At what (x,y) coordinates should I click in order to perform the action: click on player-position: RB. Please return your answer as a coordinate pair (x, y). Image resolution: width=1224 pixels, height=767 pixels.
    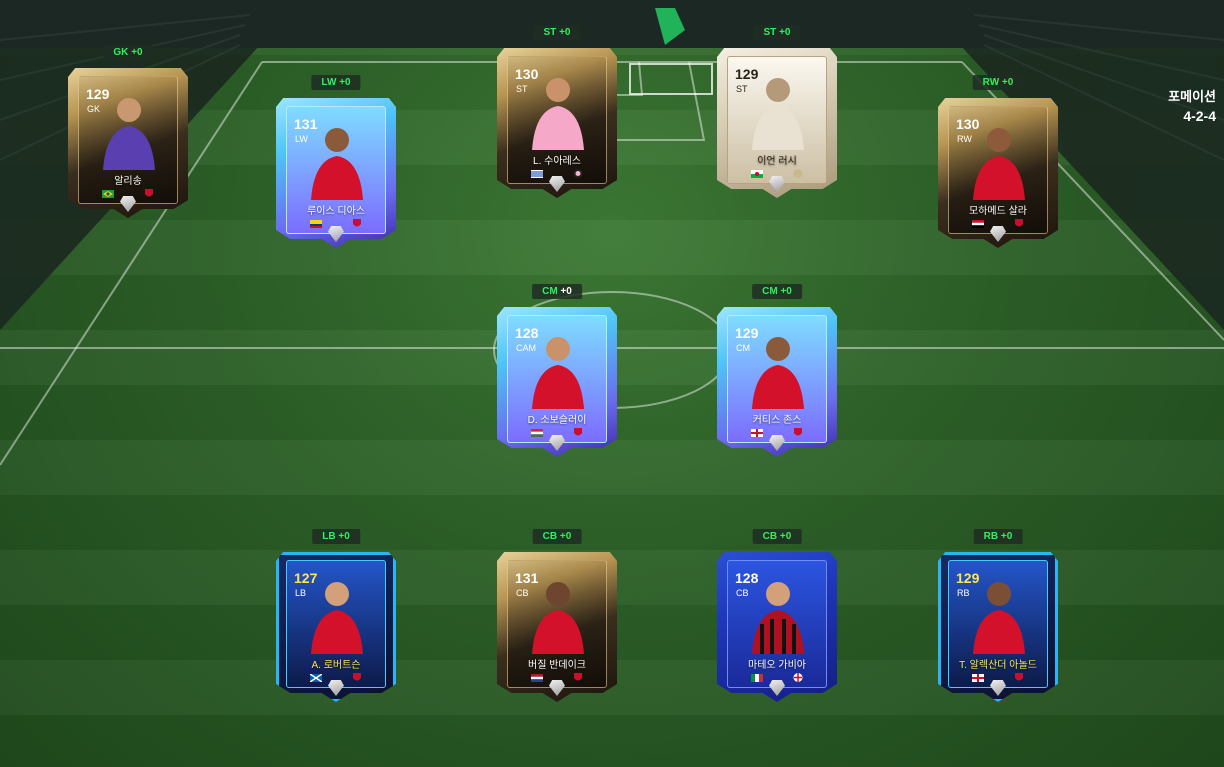
    Looking at the image, I should click on (963, 593).